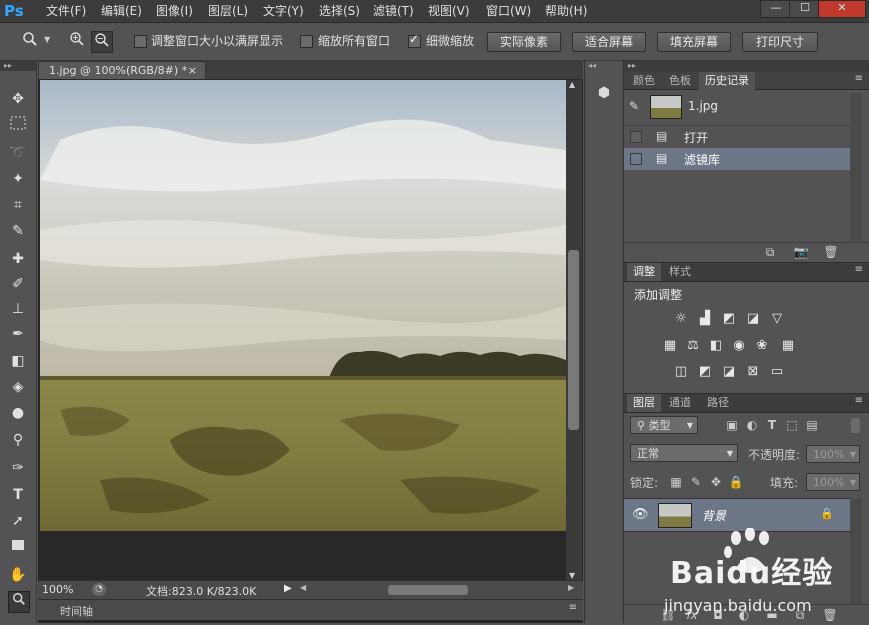 The height and width of the screenshot is (625, 869). What do you see at coordinates (99, 589) in the screenshot?
I see `status-info-icon: ◔` at bounding box center [99, 589].